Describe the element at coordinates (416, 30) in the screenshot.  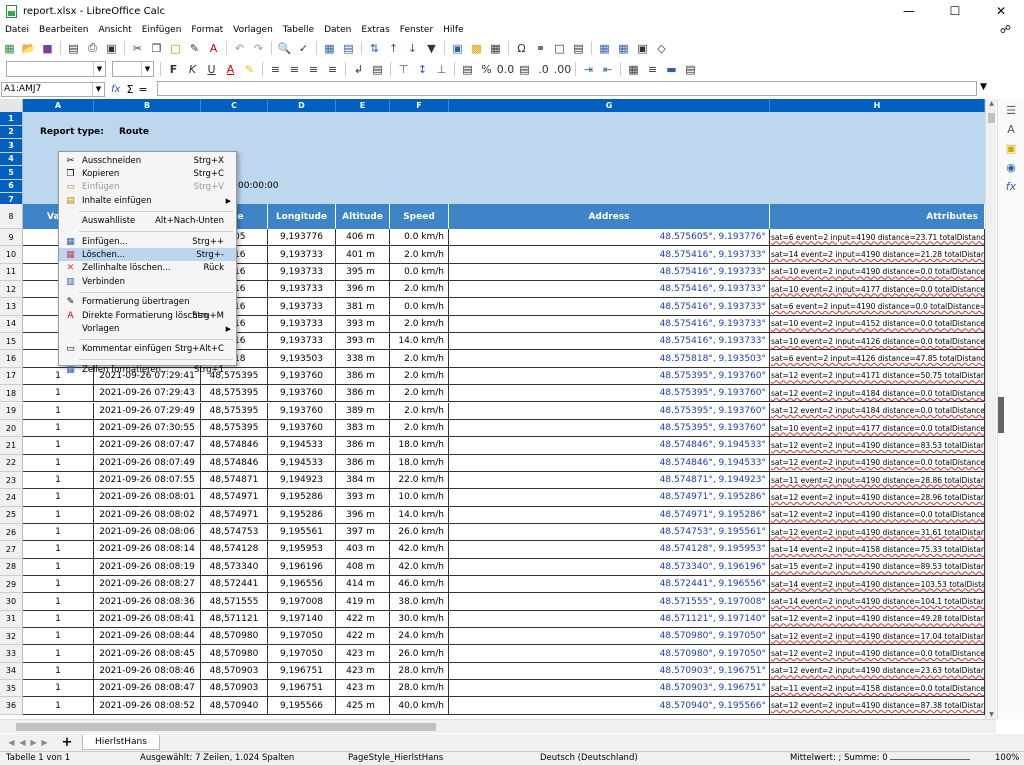
I see `menu-fenster: Fenster` at that location.